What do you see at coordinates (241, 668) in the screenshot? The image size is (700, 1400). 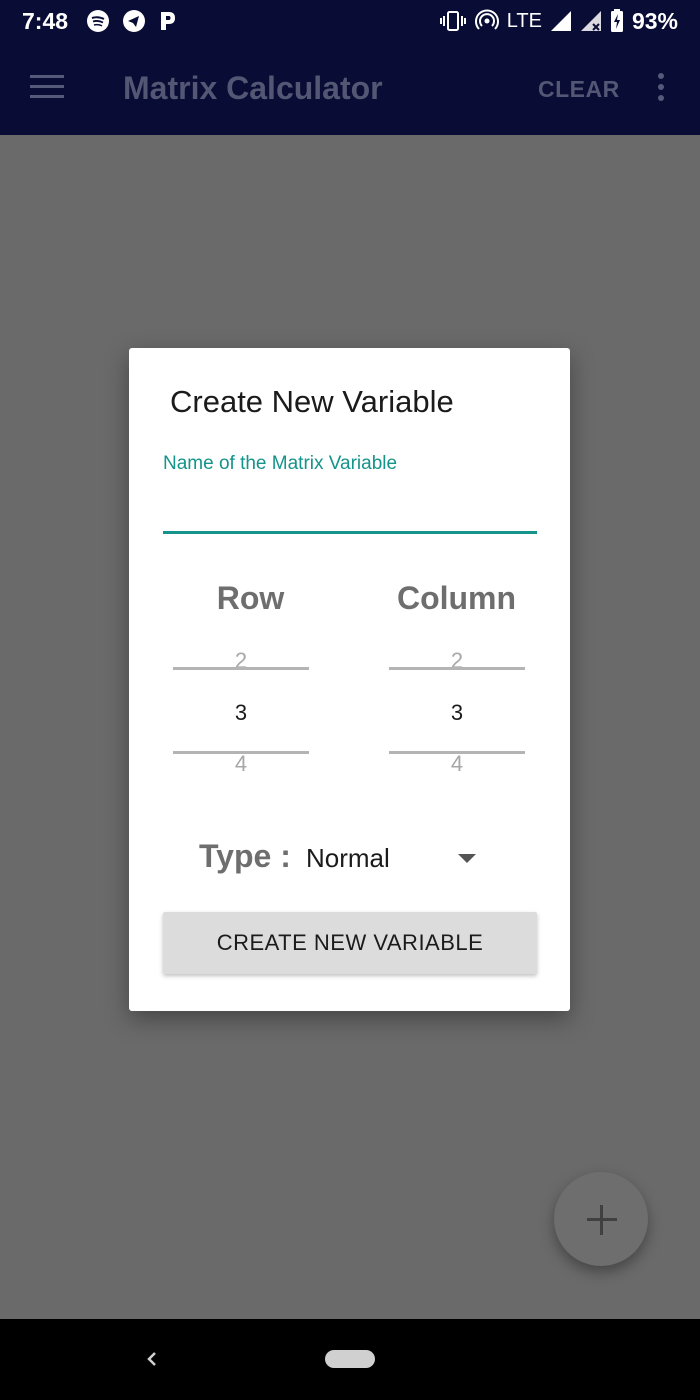 I see `row-picker-divider-top` at bounding box center [241, 668].